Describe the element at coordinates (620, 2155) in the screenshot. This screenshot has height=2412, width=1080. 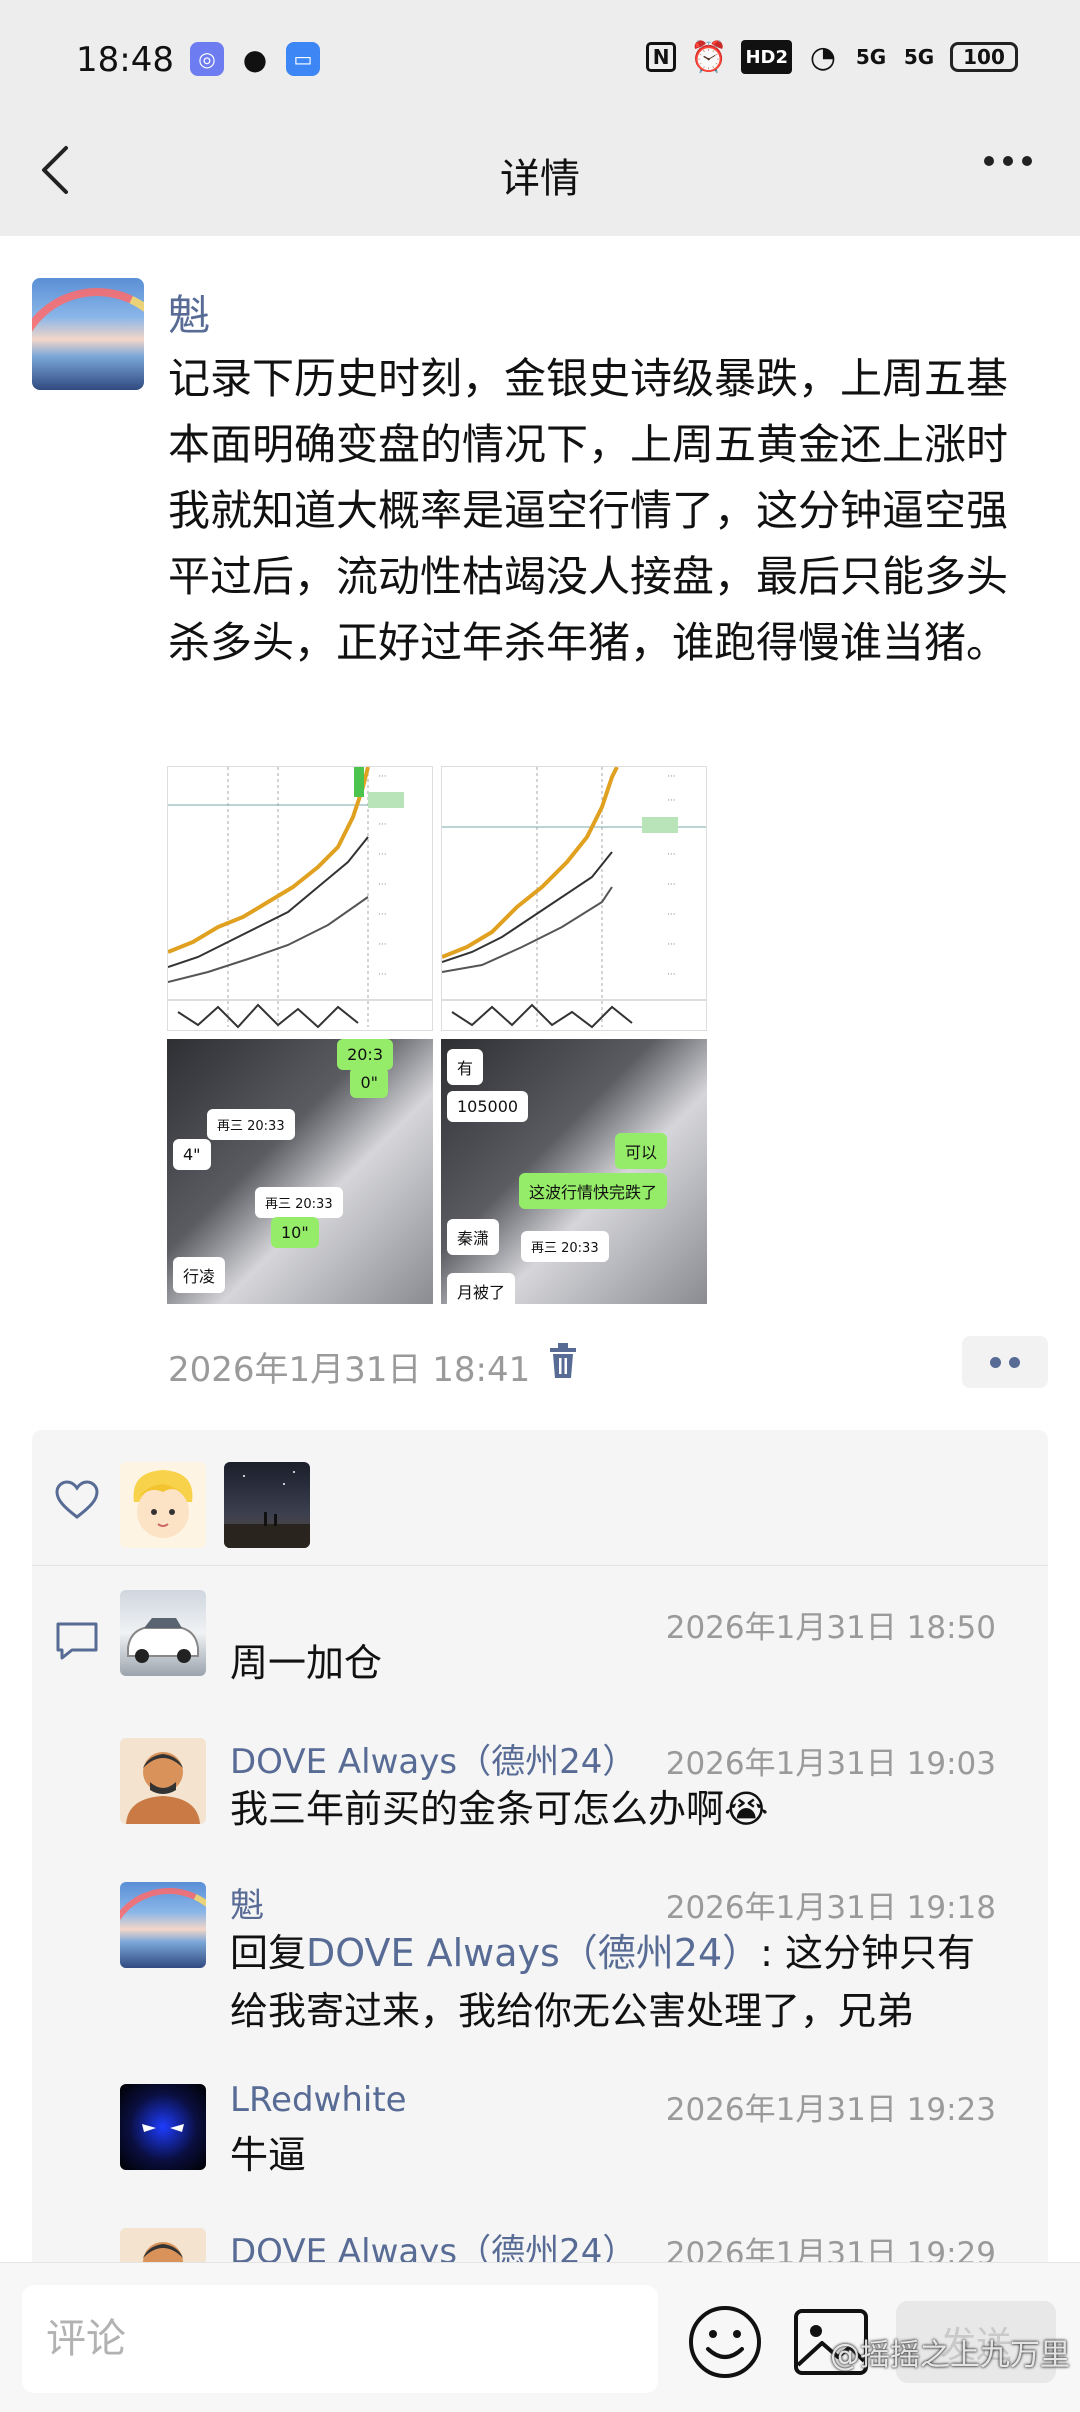
I see `comment-text: 牛逼` at that location.